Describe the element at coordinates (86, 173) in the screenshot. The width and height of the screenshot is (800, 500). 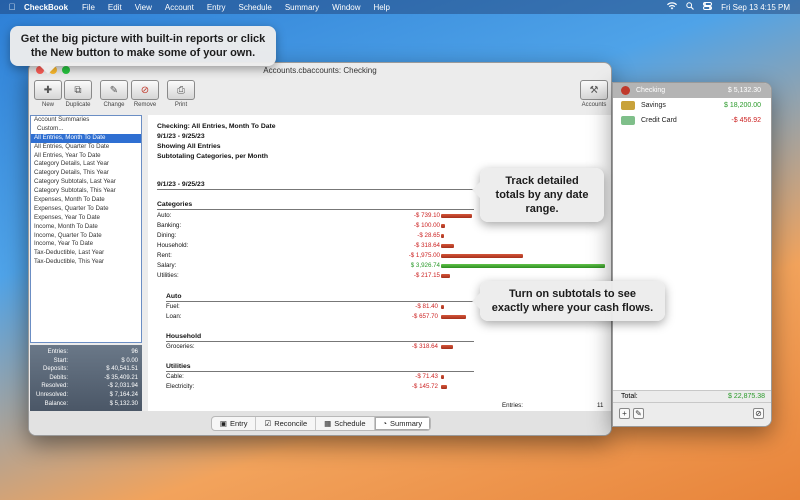
I see `sidebar-item-category-details-this: Category Details, This Year` at that location.